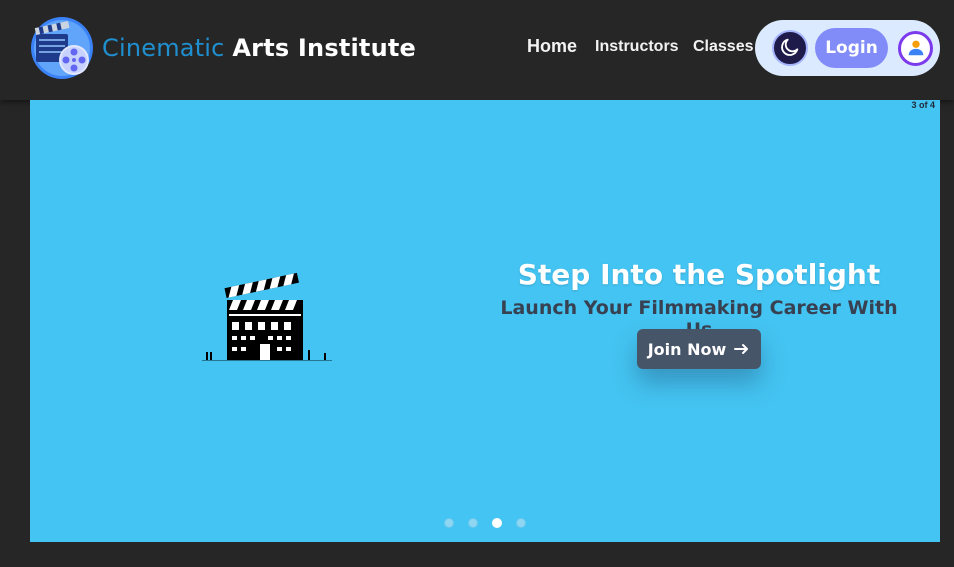  Describe the element at coordinates (851, 48) in the screenshot. I see `login-button: Login` at that location.